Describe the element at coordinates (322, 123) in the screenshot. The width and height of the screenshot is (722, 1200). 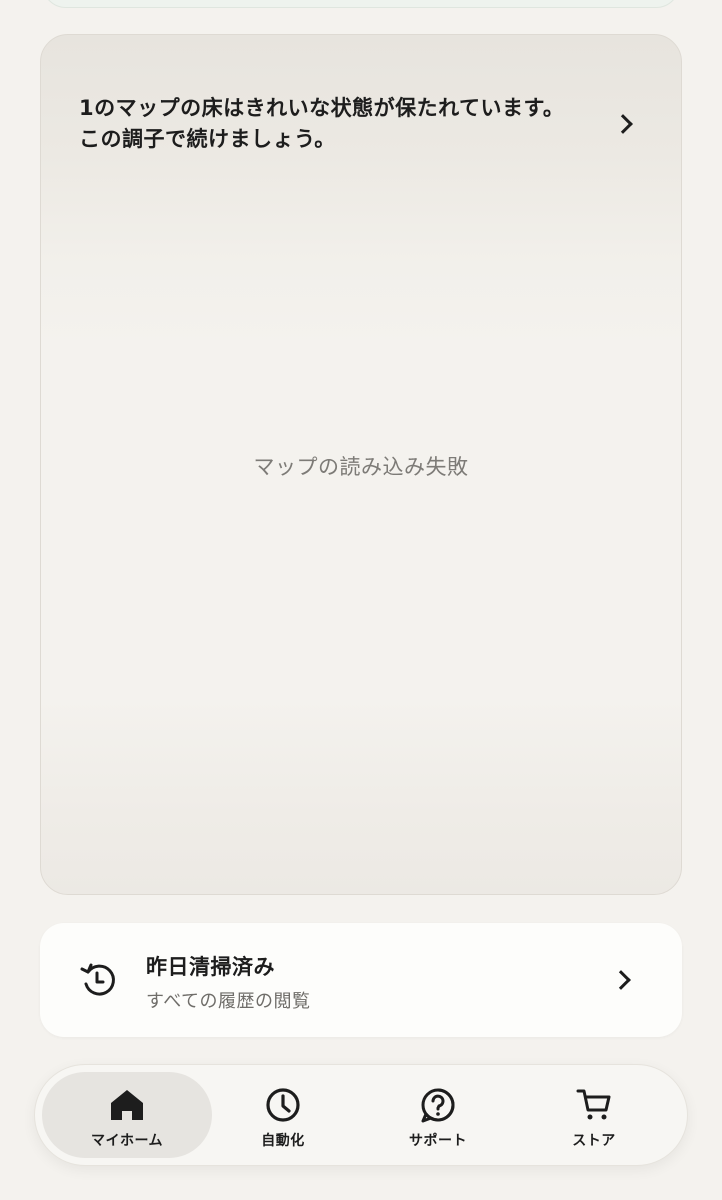
I see `map-status-message: 1のマップの床はきれいな状態が保たれています。この調子で続けましょう。` at that location.